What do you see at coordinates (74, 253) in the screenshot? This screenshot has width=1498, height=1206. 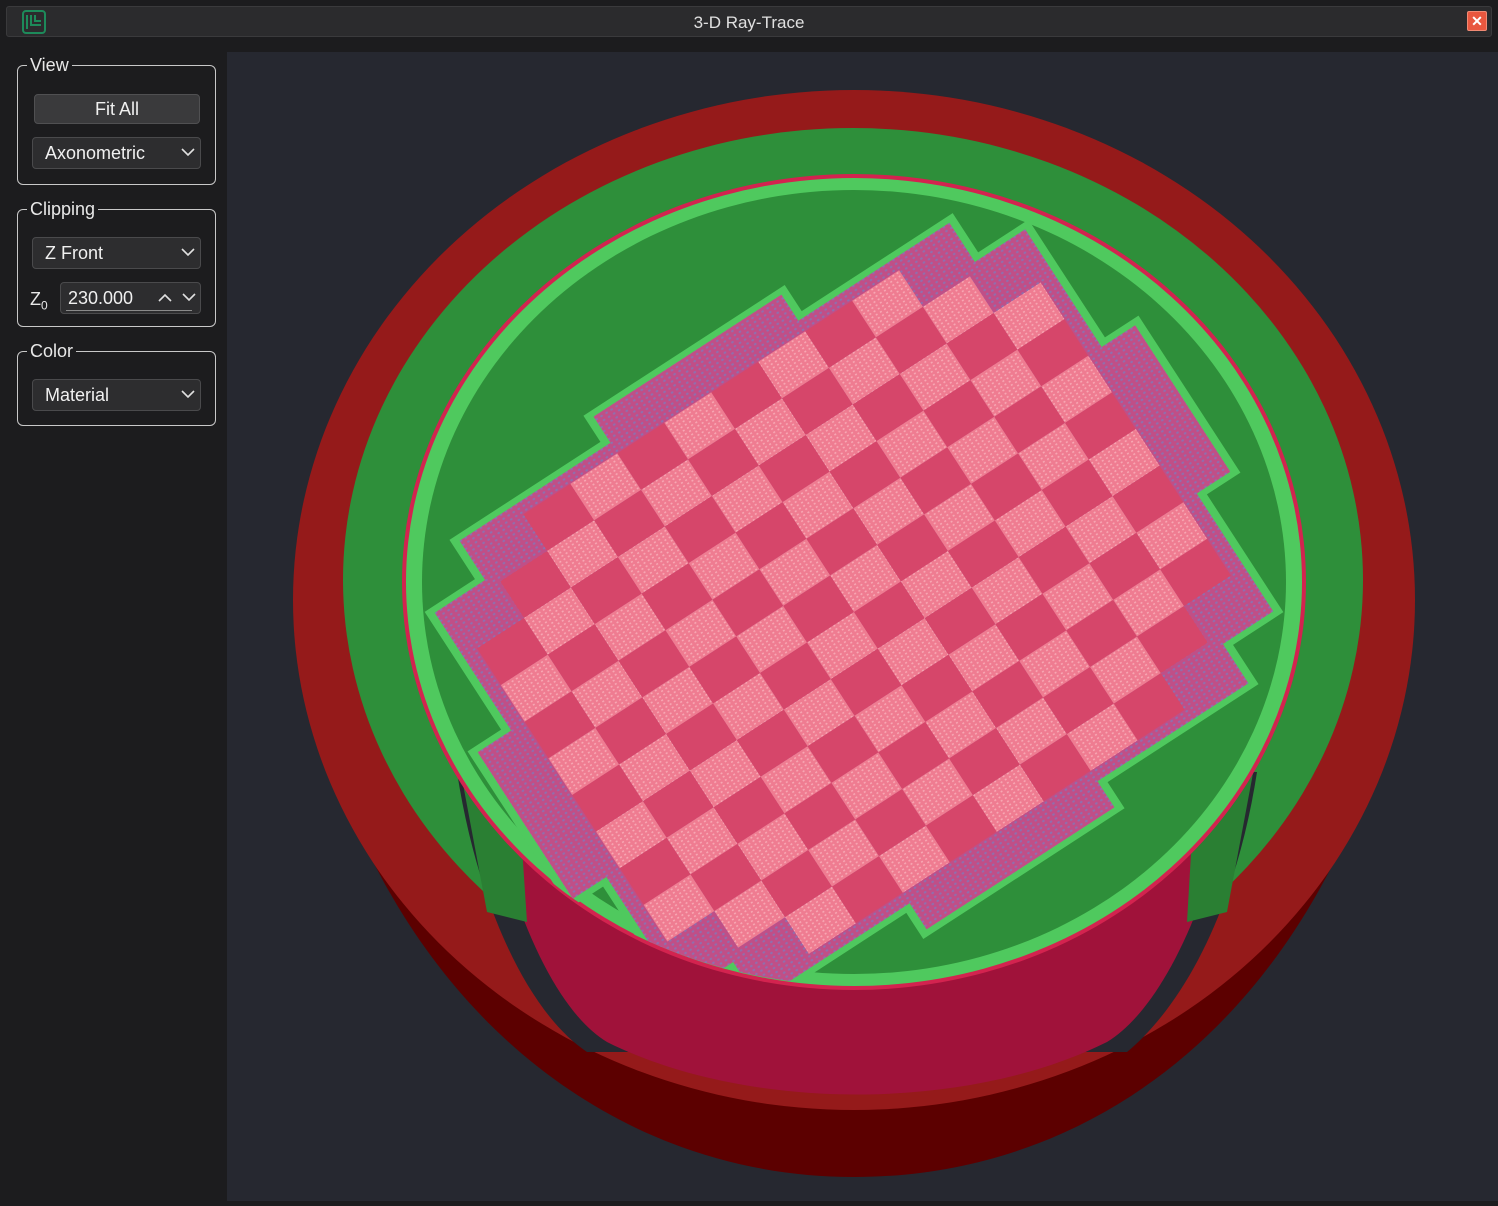 I see `clipping-plane-value: Z Front` at bounding box center [74, 253].